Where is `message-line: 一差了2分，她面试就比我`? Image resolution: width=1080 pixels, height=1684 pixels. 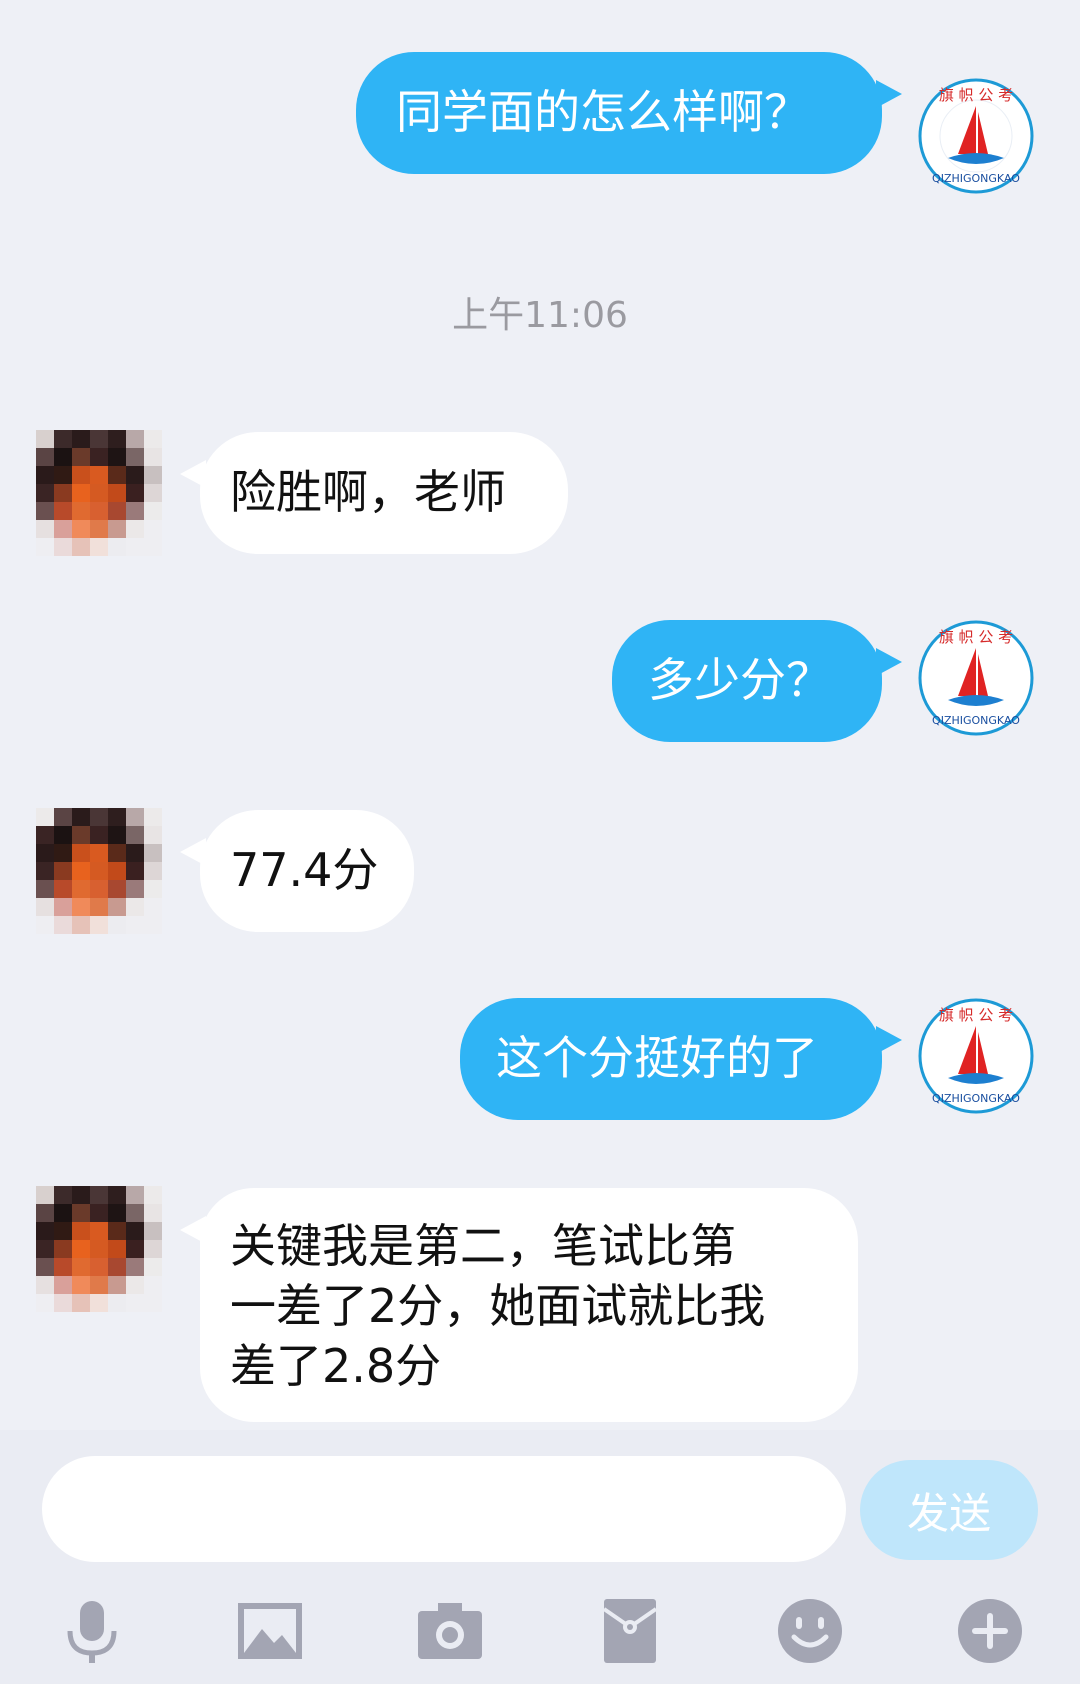 message-line: 一差了2分，她面试就比我 is located at coordinates (498, 1306).